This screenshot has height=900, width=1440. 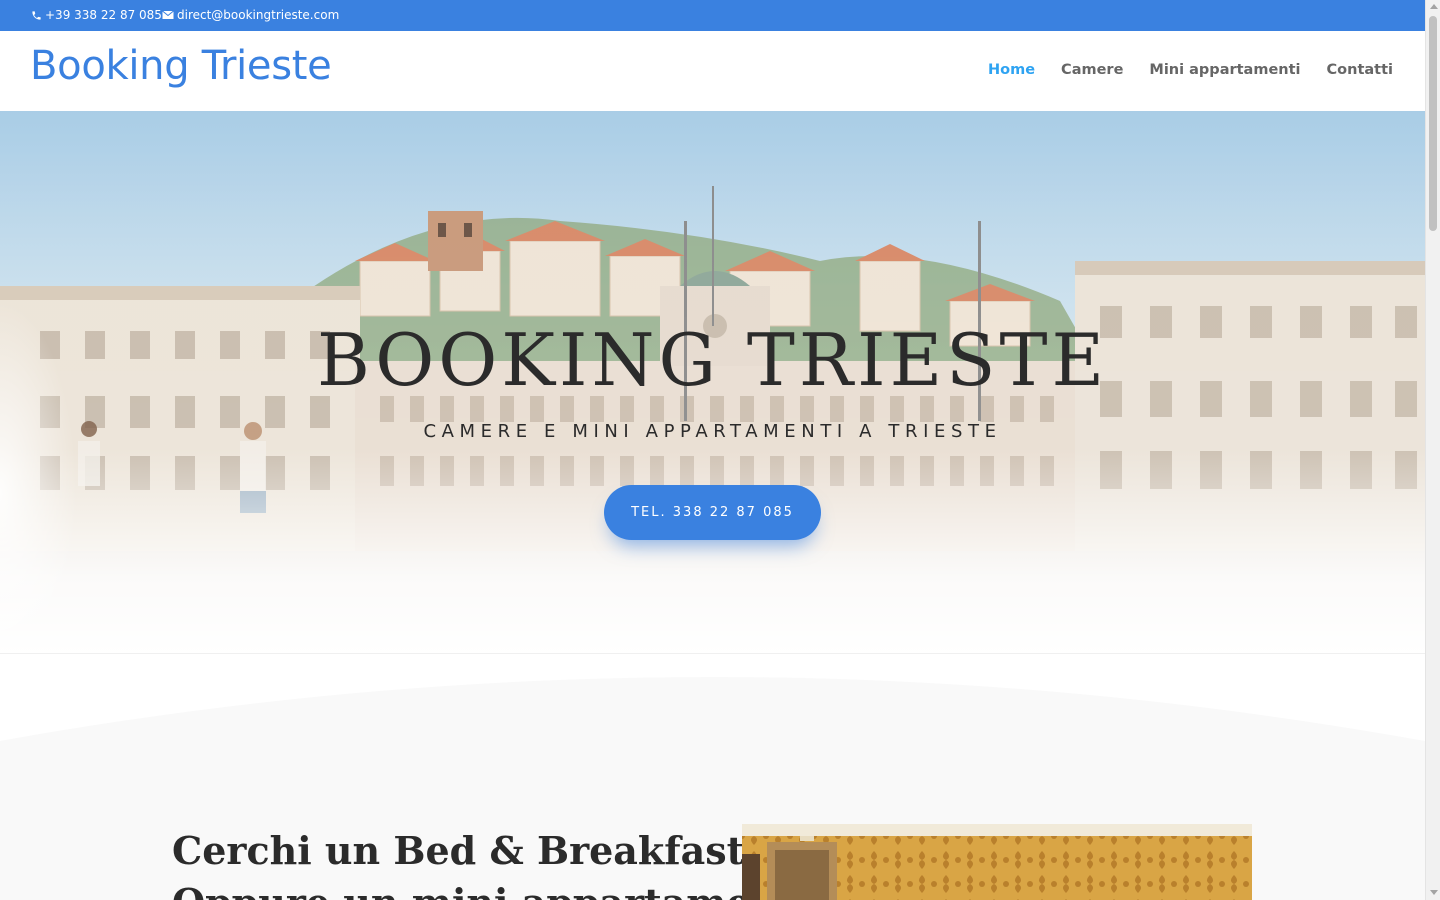 I want to click on nav-item-camere: Camere, so click(x=1092, y=70).